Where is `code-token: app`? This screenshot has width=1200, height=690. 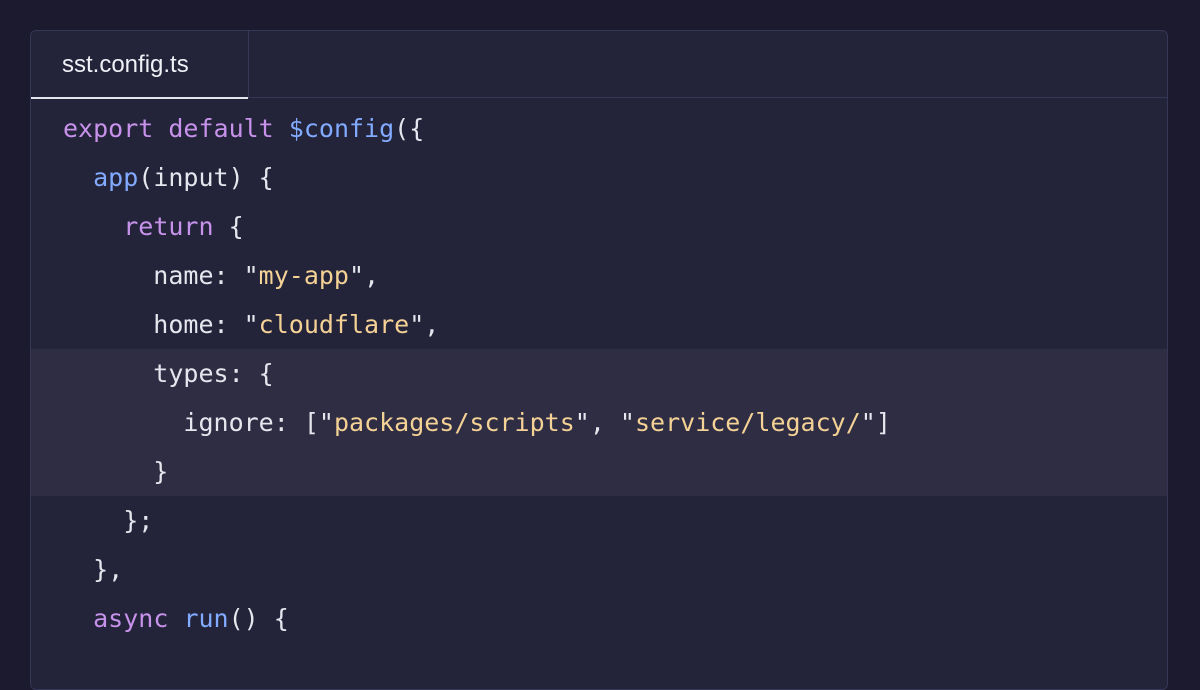 code-token: app is located at coordinates (116, 177).